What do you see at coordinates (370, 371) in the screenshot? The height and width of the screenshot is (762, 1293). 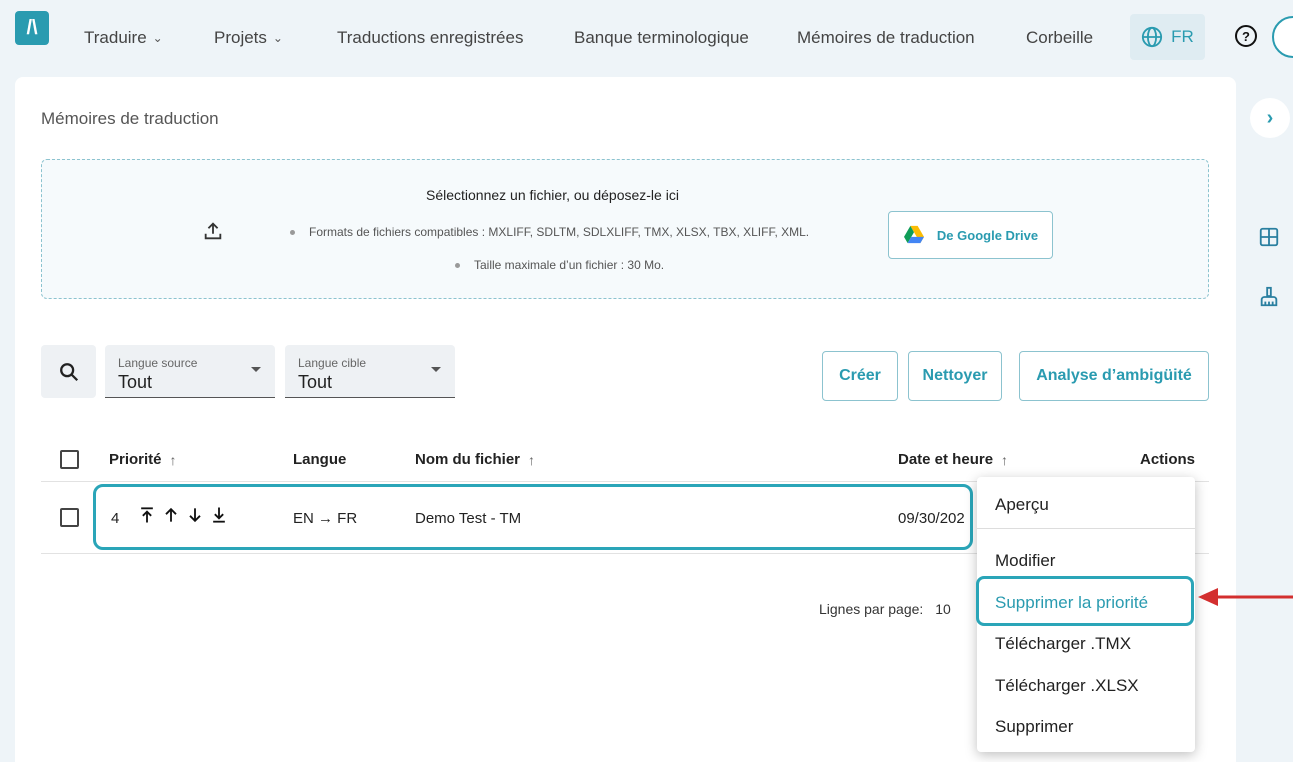 I see `target-language-select: Langue cible Tout` at bounding box center [370, 371].